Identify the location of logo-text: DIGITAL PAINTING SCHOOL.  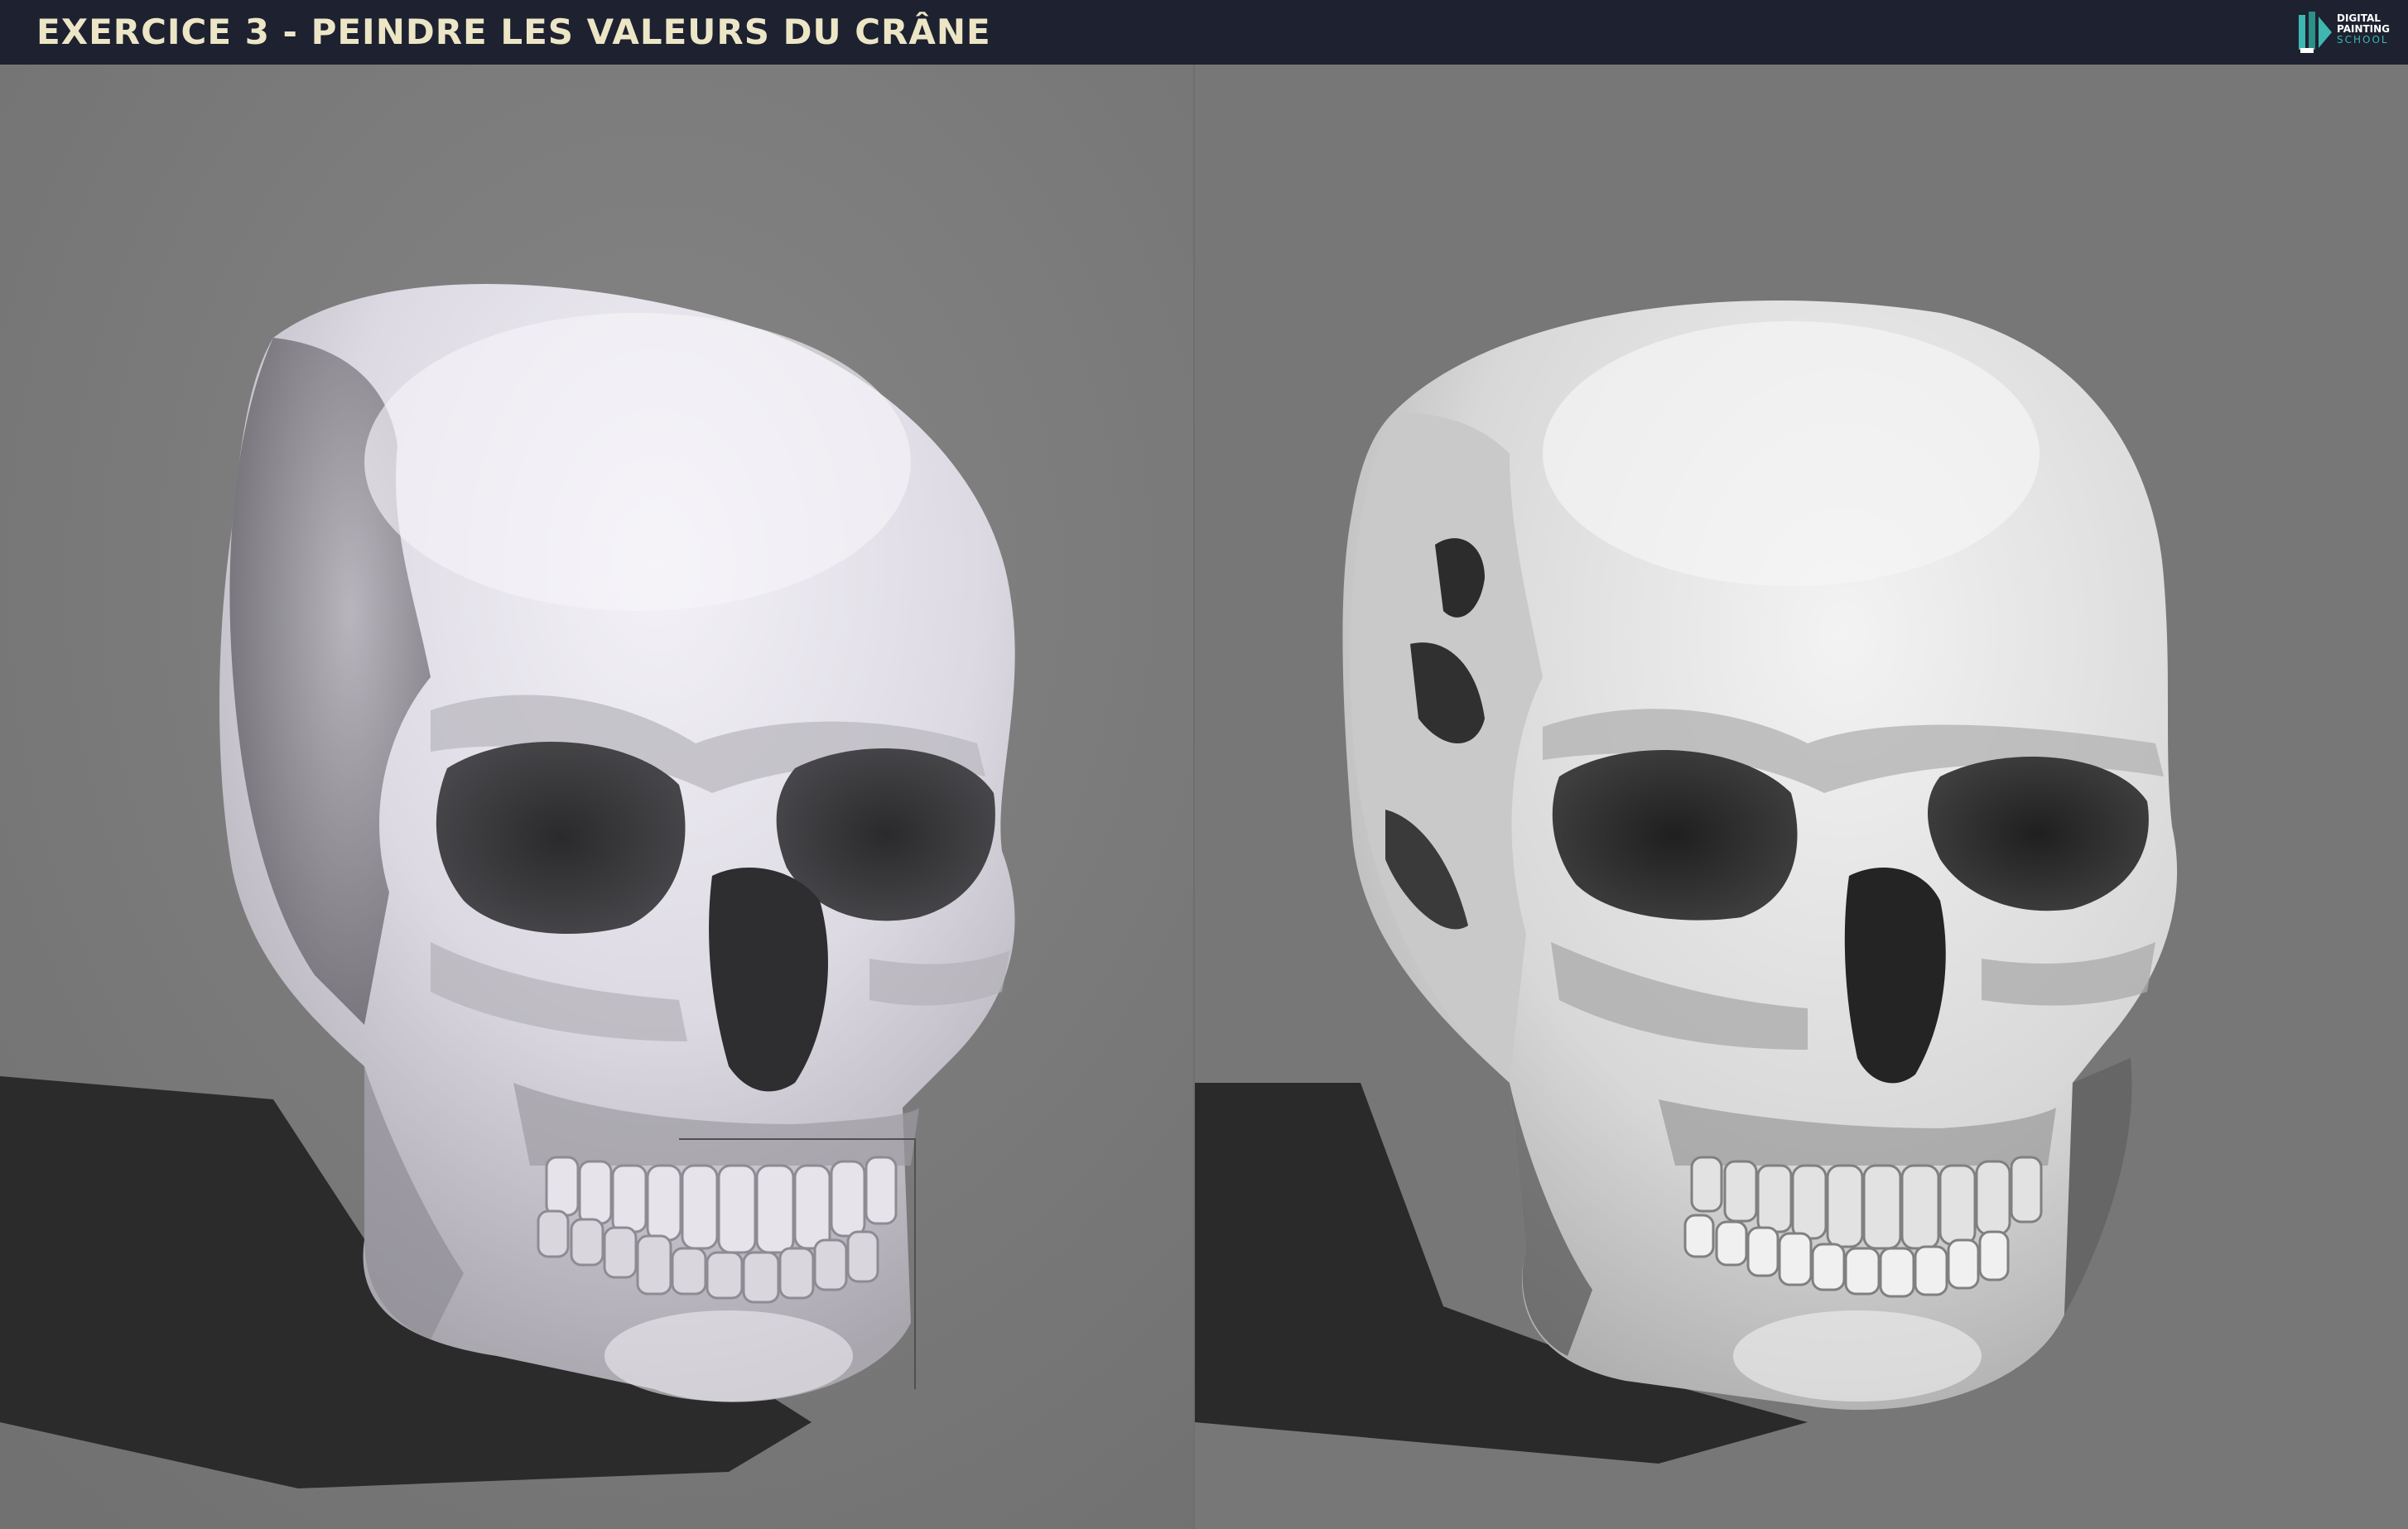
(2364, 29).